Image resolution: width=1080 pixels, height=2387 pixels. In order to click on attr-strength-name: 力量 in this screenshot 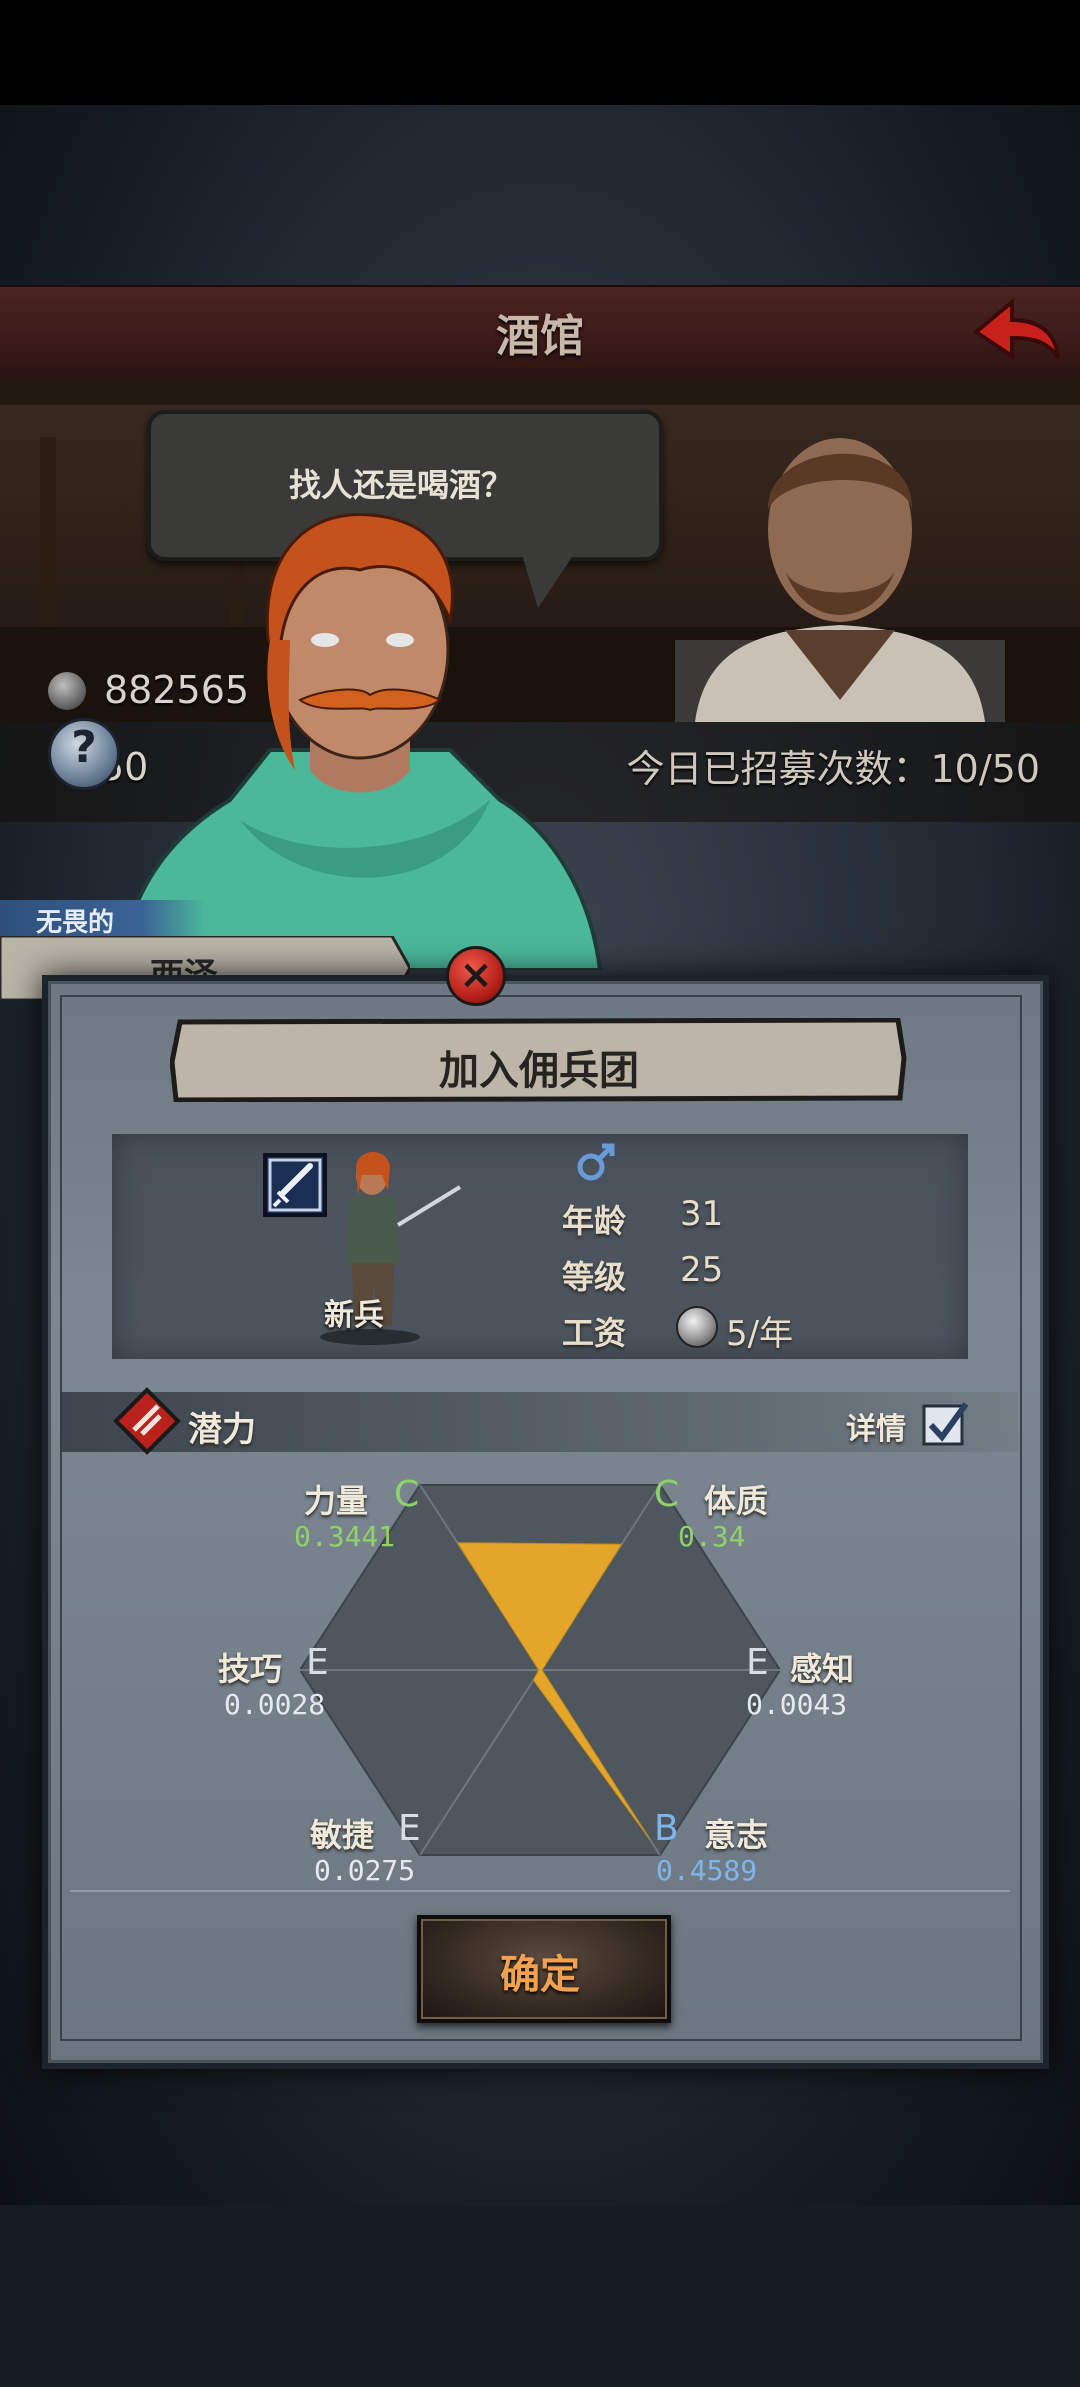, I will do `click(336, 1501)`.